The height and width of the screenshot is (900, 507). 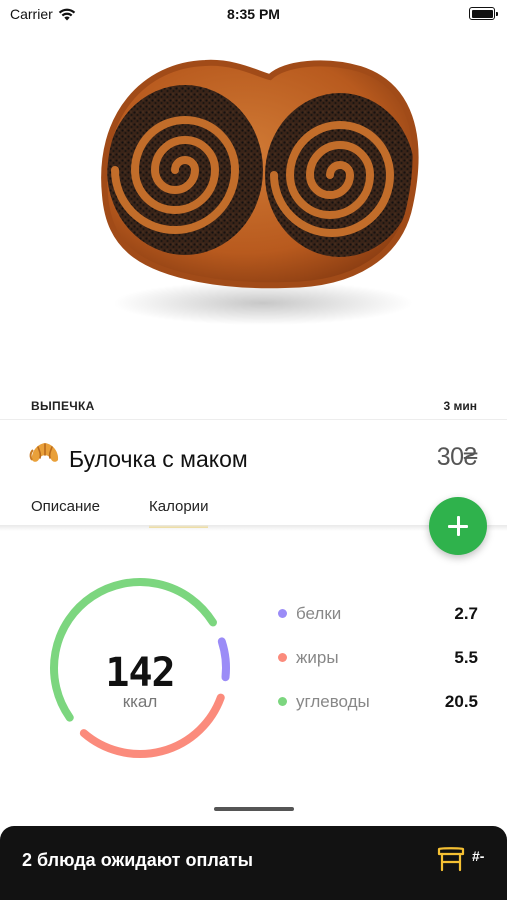 I want to click on plus-icon, so click(x=458, y=526).